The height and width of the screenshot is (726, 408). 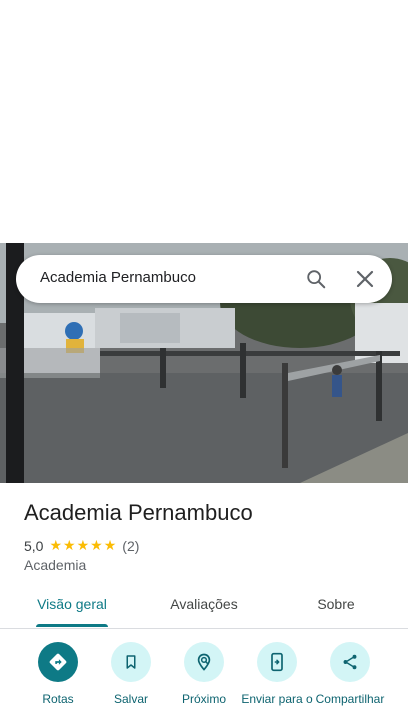 I want to click on directions-button: Rotas, so click(x=58, y=674).